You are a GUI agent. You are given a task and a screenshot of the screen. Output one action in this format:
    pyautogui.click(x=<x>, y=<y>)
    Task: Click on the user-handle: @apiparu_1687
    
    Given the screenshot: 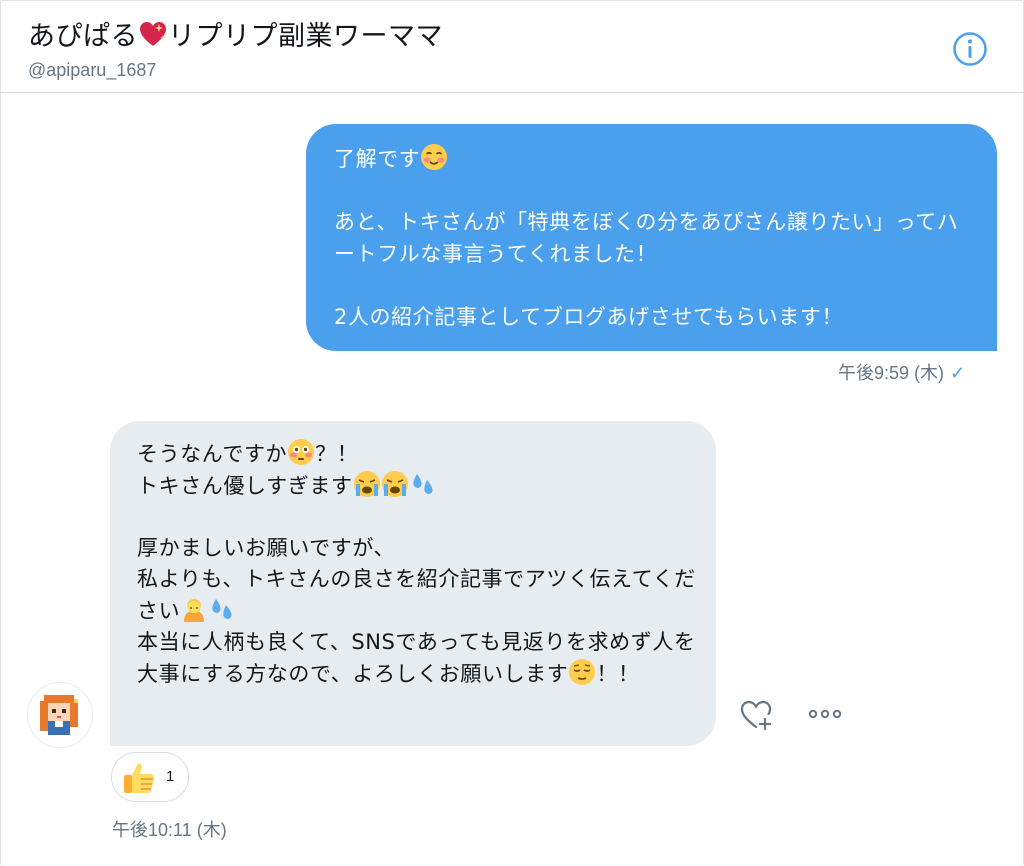 What is the action you would take?
    pyautogui.click(x=92, y=70)
    